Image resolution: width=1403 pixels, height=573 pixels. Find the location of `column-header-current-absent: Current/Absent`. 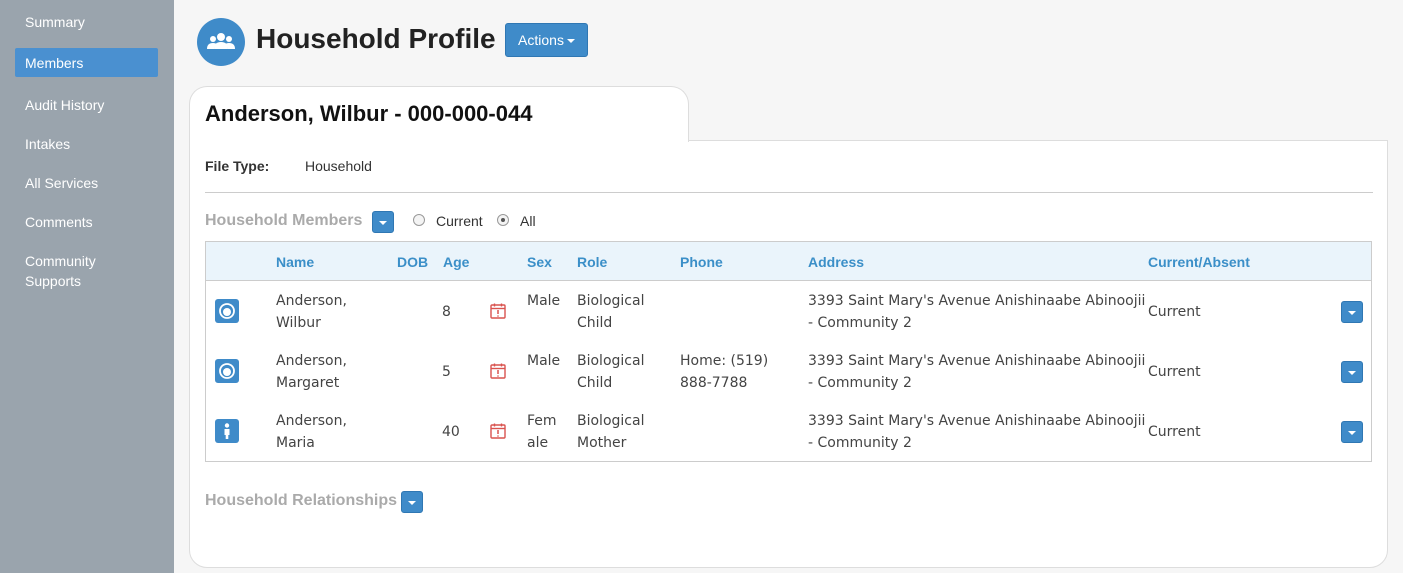

column-header-current-absent: Current/Absent is located at coordinates (1199, 262).